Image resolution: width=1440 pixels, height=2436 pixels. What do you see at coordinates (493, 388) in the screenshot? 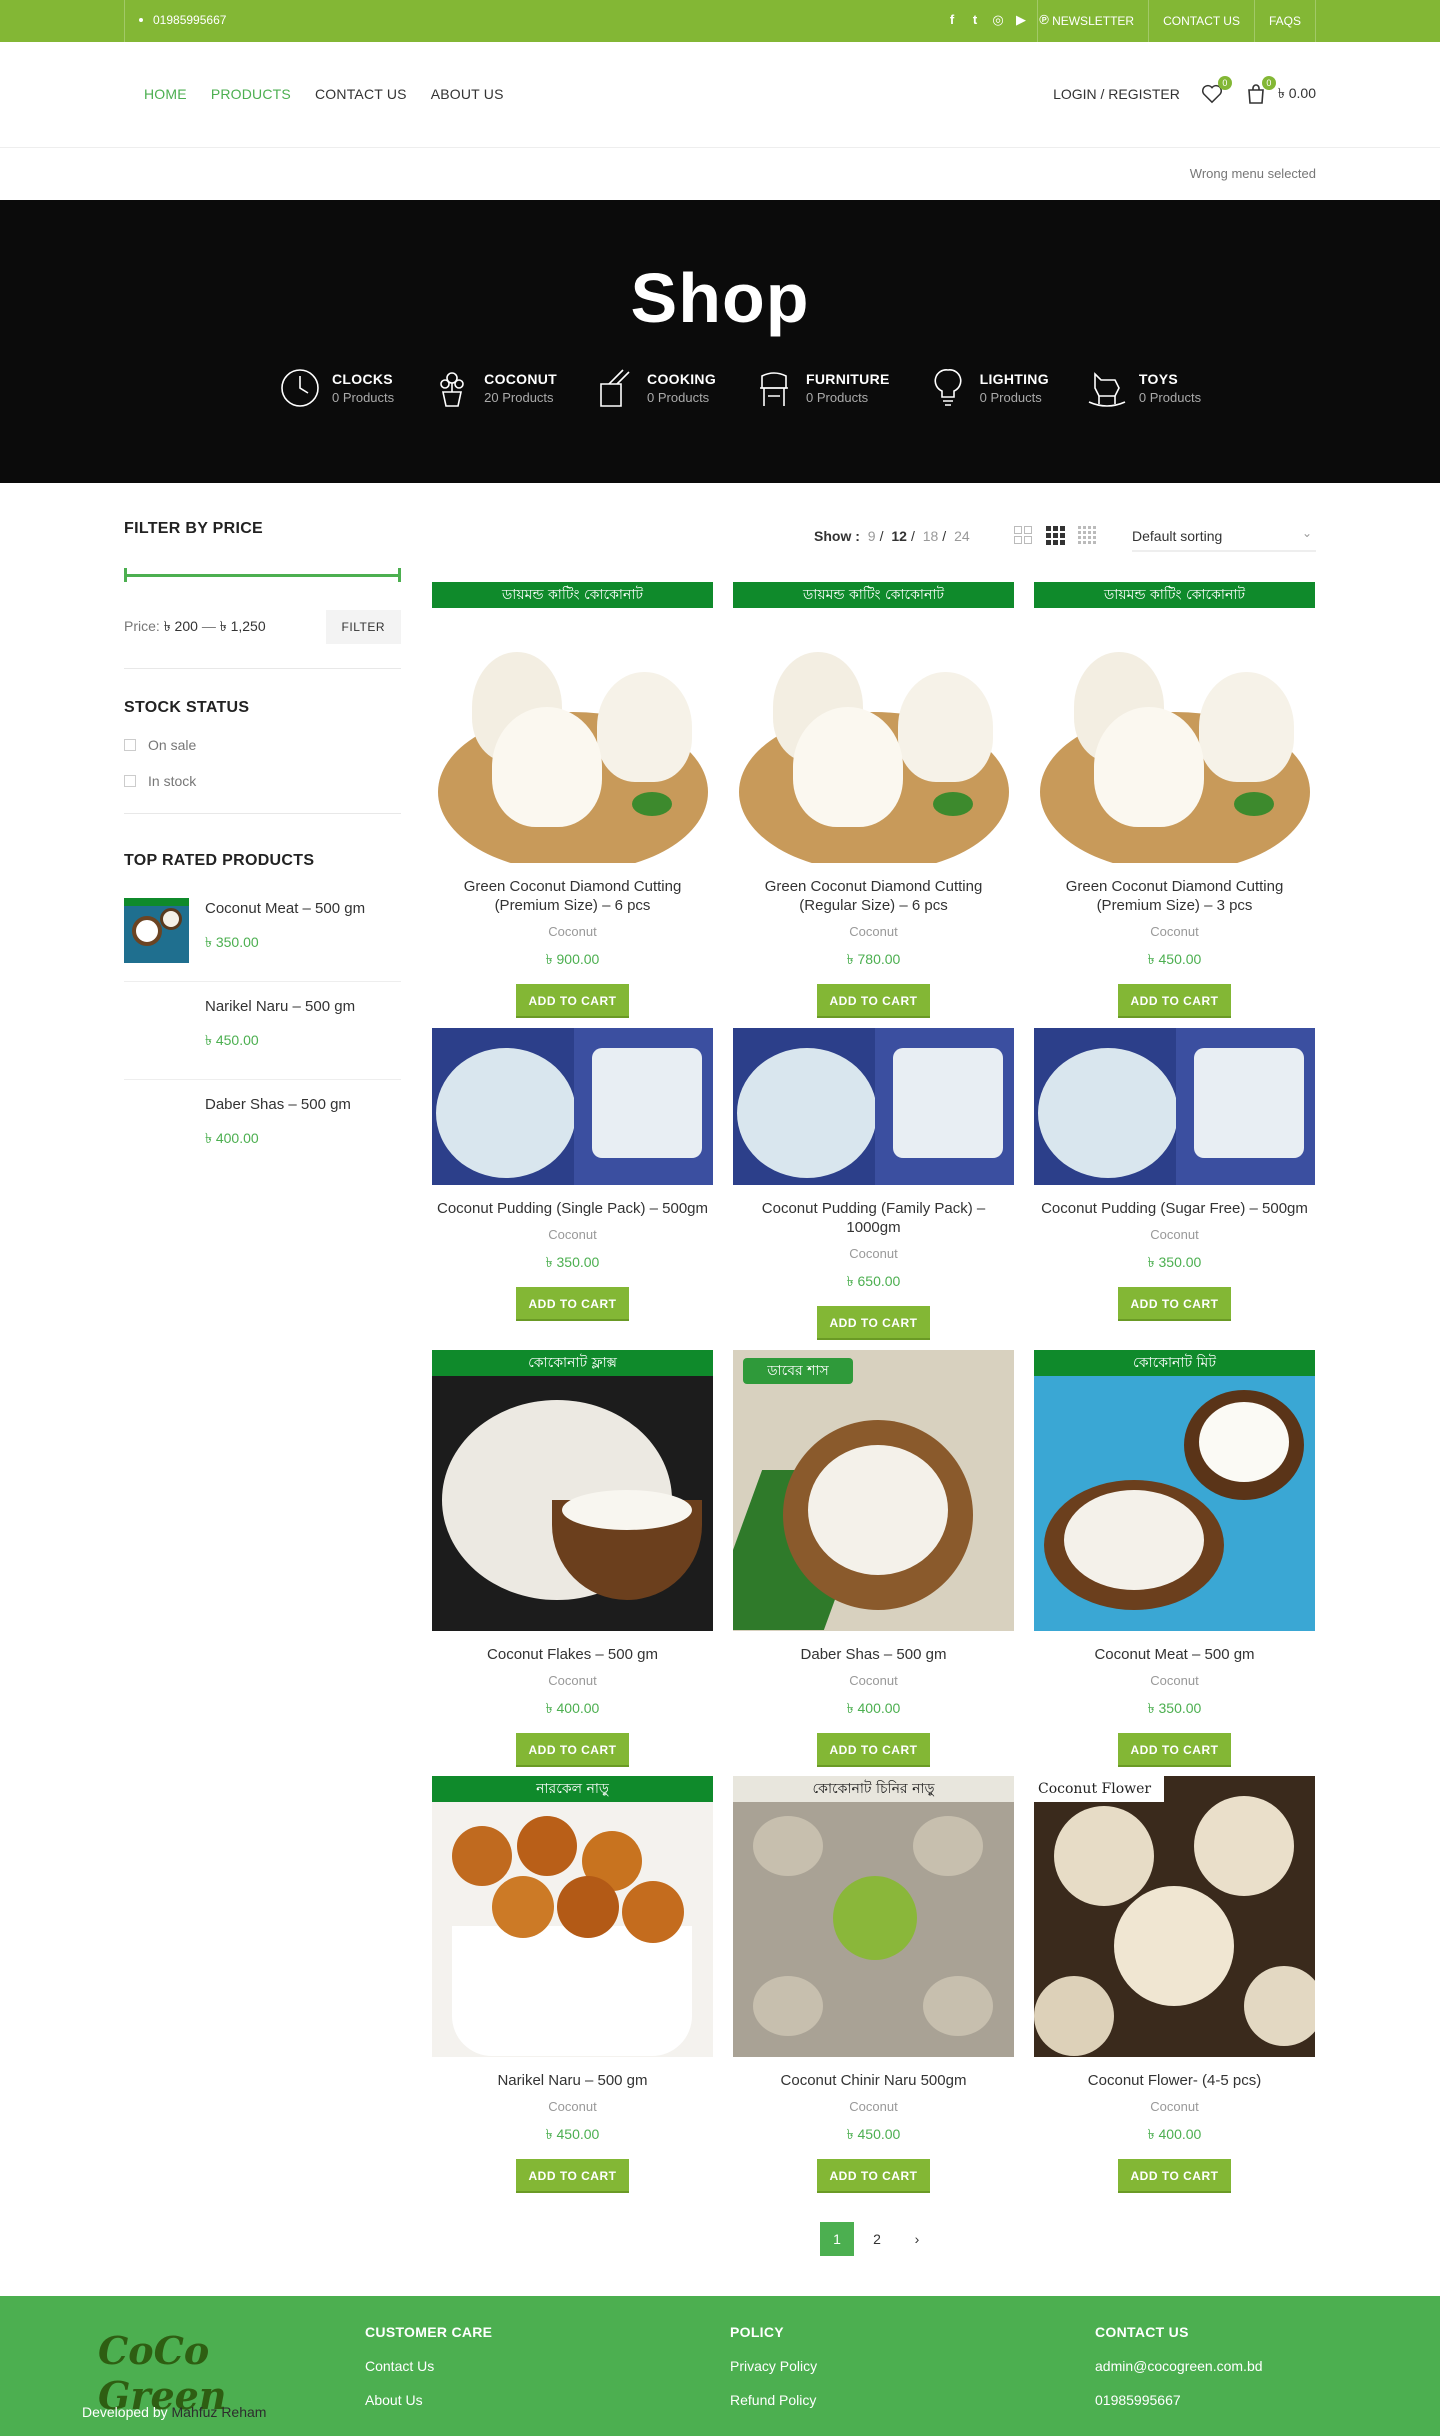
I see `category-coconut: COCONUT 20 Products` at bounding box center [493, 388].